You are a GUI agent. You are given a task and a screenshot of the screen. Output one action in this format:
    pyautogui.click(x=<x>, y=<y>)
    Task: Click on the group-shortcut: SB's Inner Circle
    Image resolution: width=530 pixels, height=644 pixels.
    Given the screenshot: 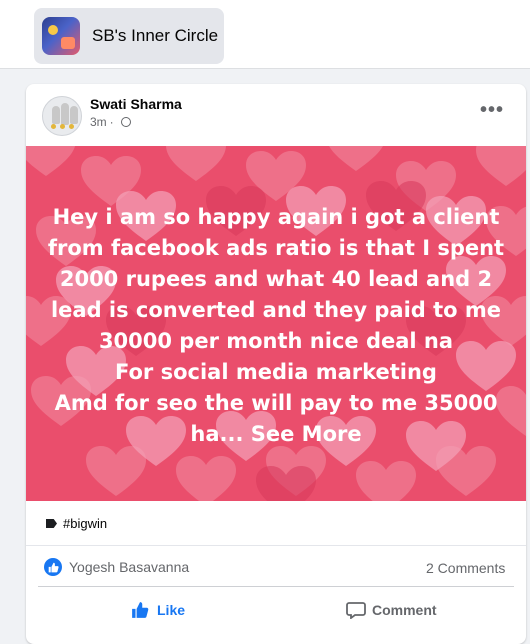 What is the action you would take?
    pyautogui.click(x=129, y=36)
    